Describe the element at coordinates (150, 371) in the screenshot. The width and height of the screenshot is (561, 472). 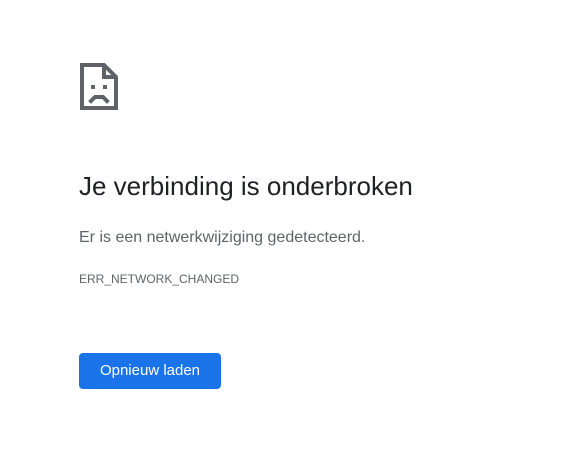
I see `reload-button: Opnieuw laden` at that location.